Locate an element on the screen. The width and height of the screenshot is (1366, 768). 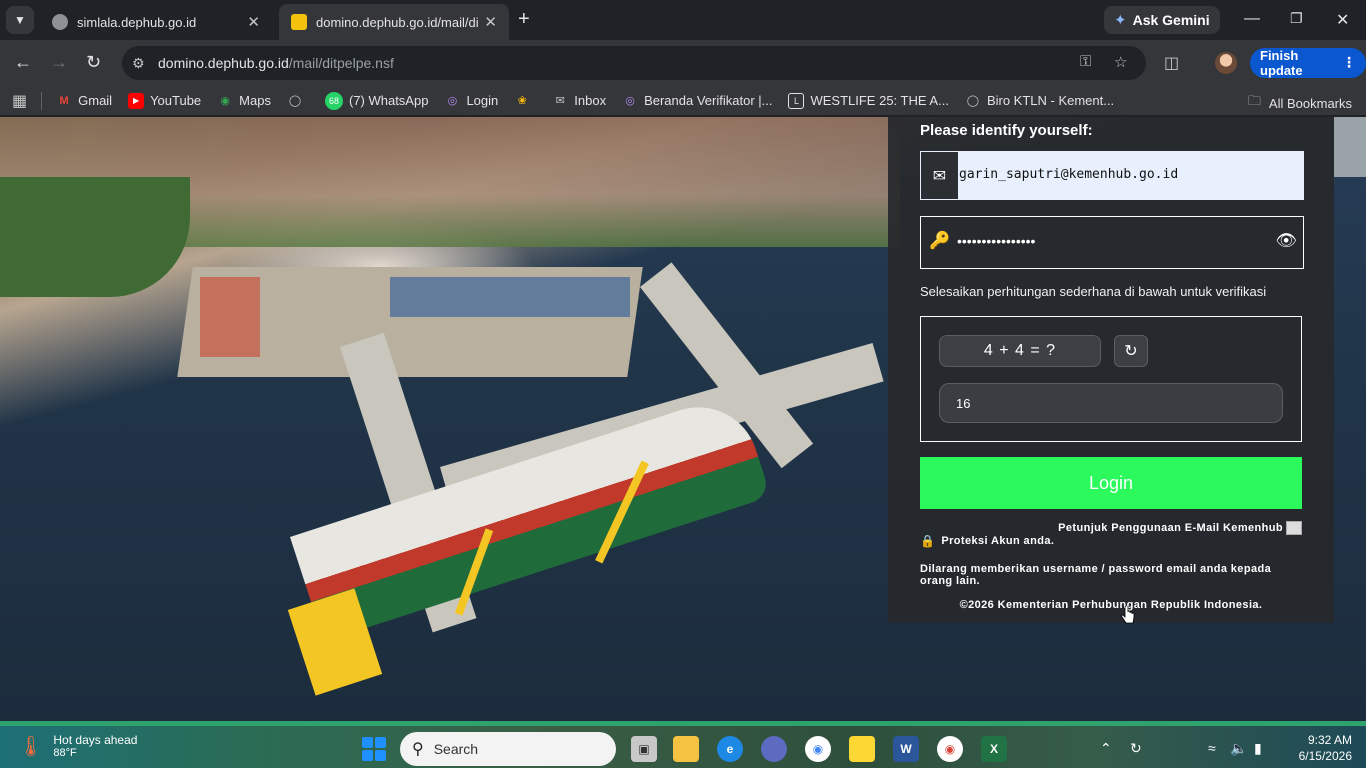
user-guide-link: Petunjuk Penggunaan E-Mail Kemenhub is located at coordinates (1180, 528).